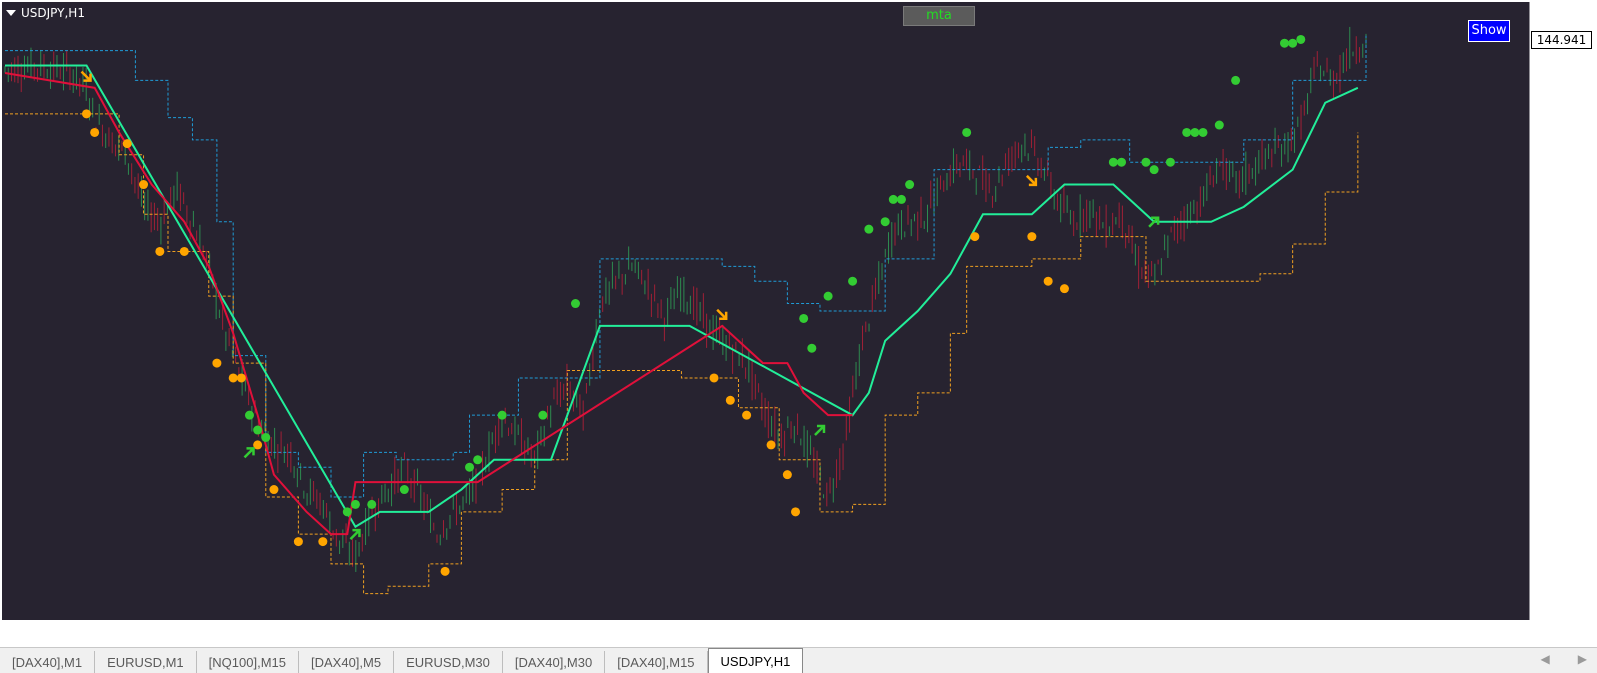  Describe the element at coordinates (248, 662) in the screenshot. I see `tab-nq100-m15: [NQ100],M15` at that location.